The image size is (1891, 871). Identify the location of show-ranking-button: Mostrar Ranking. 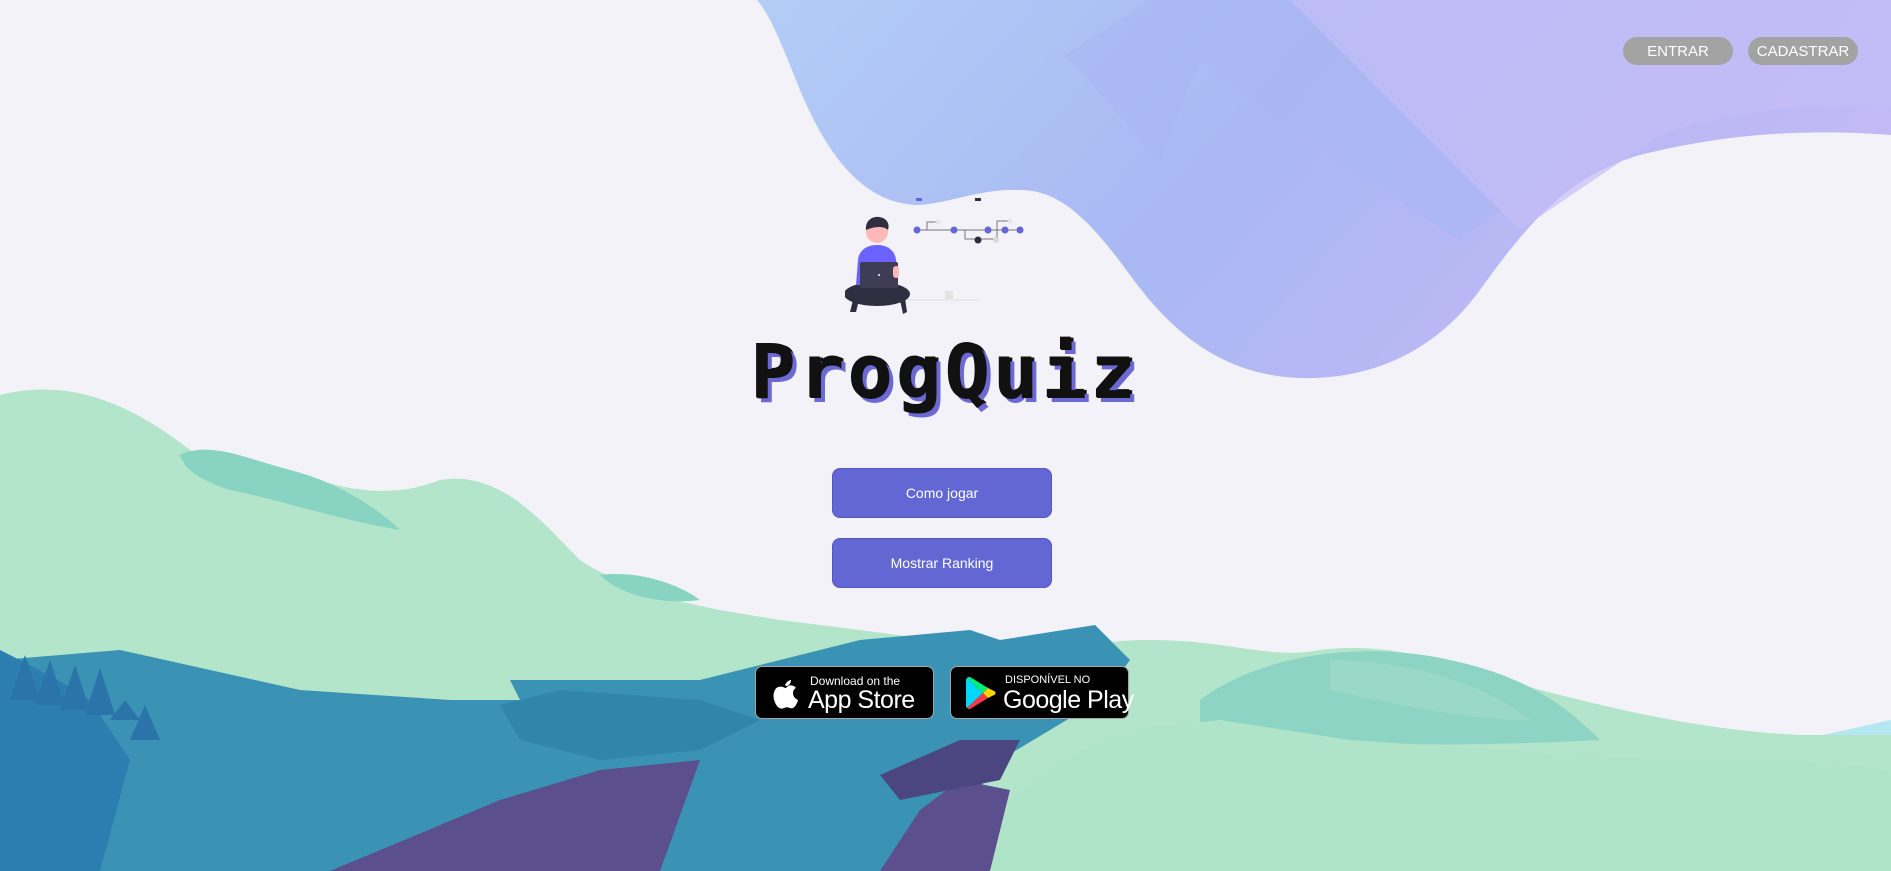
(942, 563).